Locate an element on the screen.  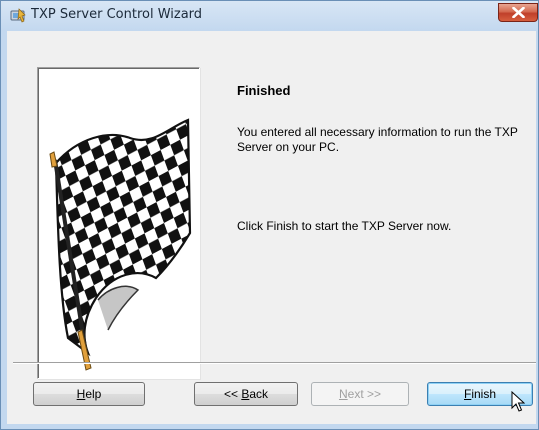
mouse-cursor-icon is located at coordinates (518, 401).